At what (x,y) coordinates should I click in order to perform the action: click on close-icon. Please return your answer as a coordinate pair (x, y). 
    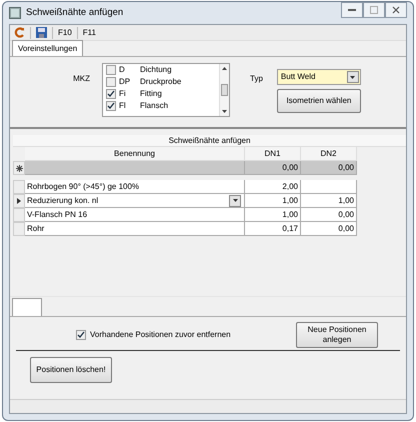
    Looking at the image, I should click on (396, 10).